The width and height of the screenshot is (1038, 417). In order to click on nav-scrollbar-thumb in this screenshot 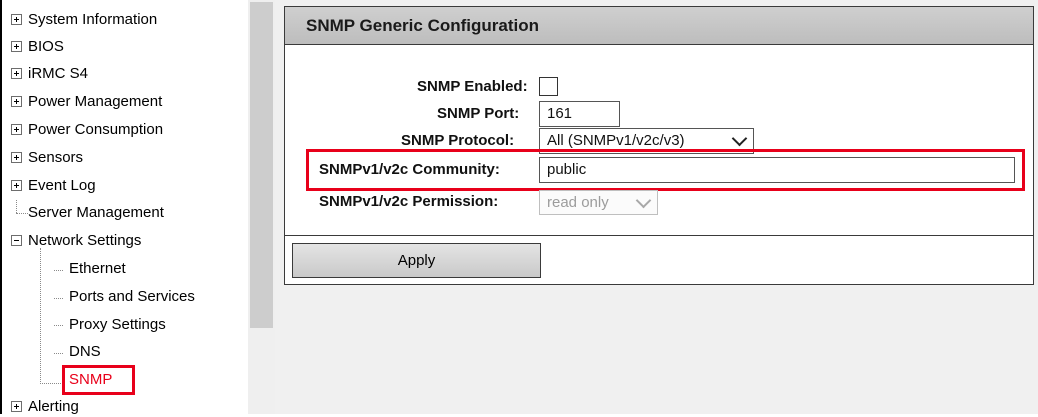, I will do `click(261, 165)`.